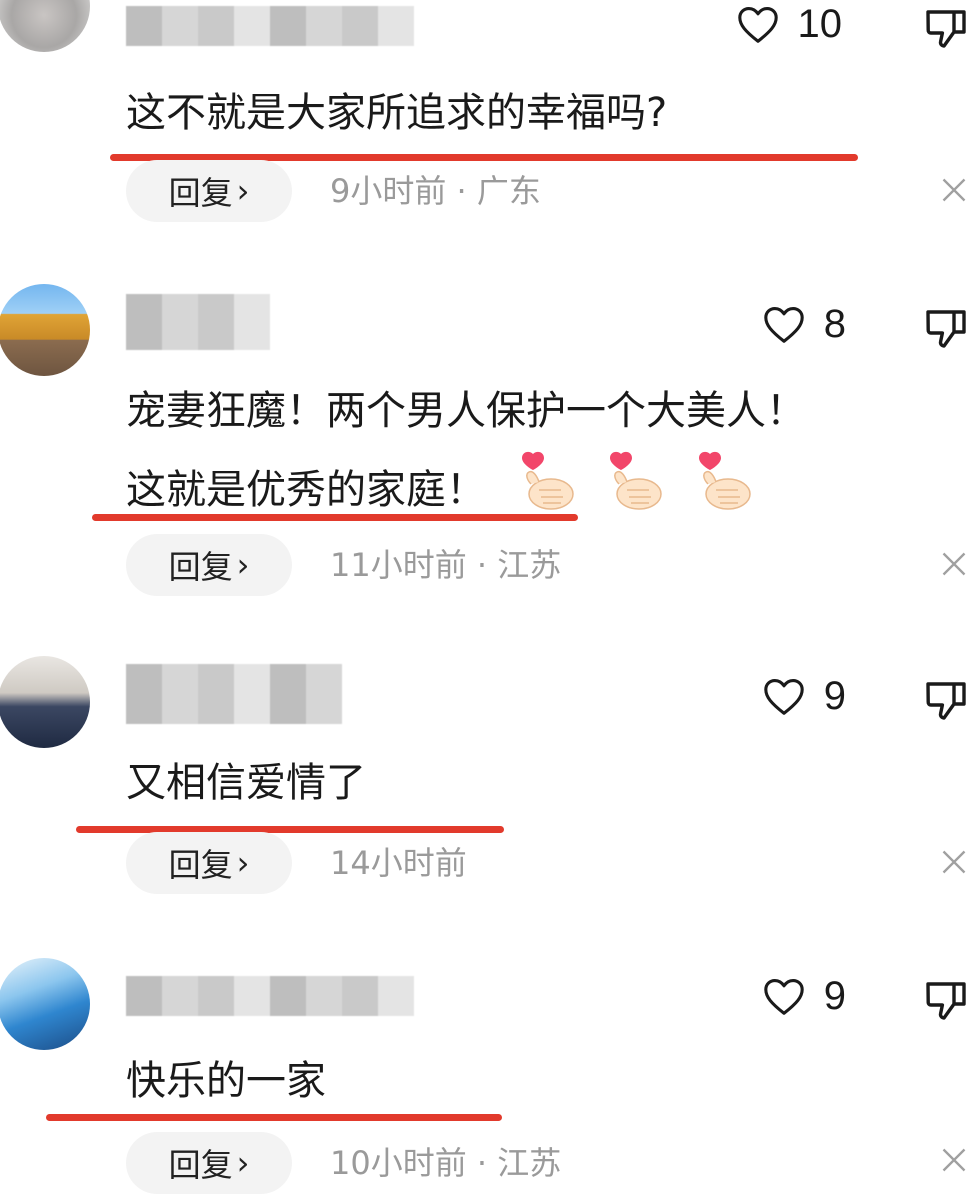  Describe the element at coordinates (466, 411) in the screenshot. I see `comment-text-line-1: 宠妻狂魔！两个男人保护一个大美人！` at that location.